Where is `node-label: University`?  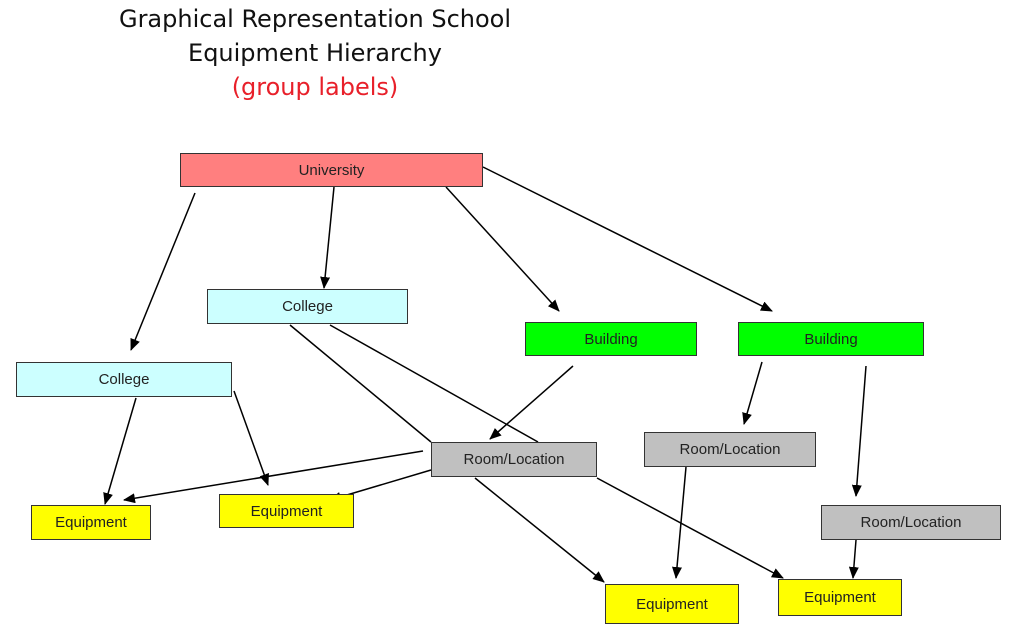 node-label: University is located at coordinates (331, 170).